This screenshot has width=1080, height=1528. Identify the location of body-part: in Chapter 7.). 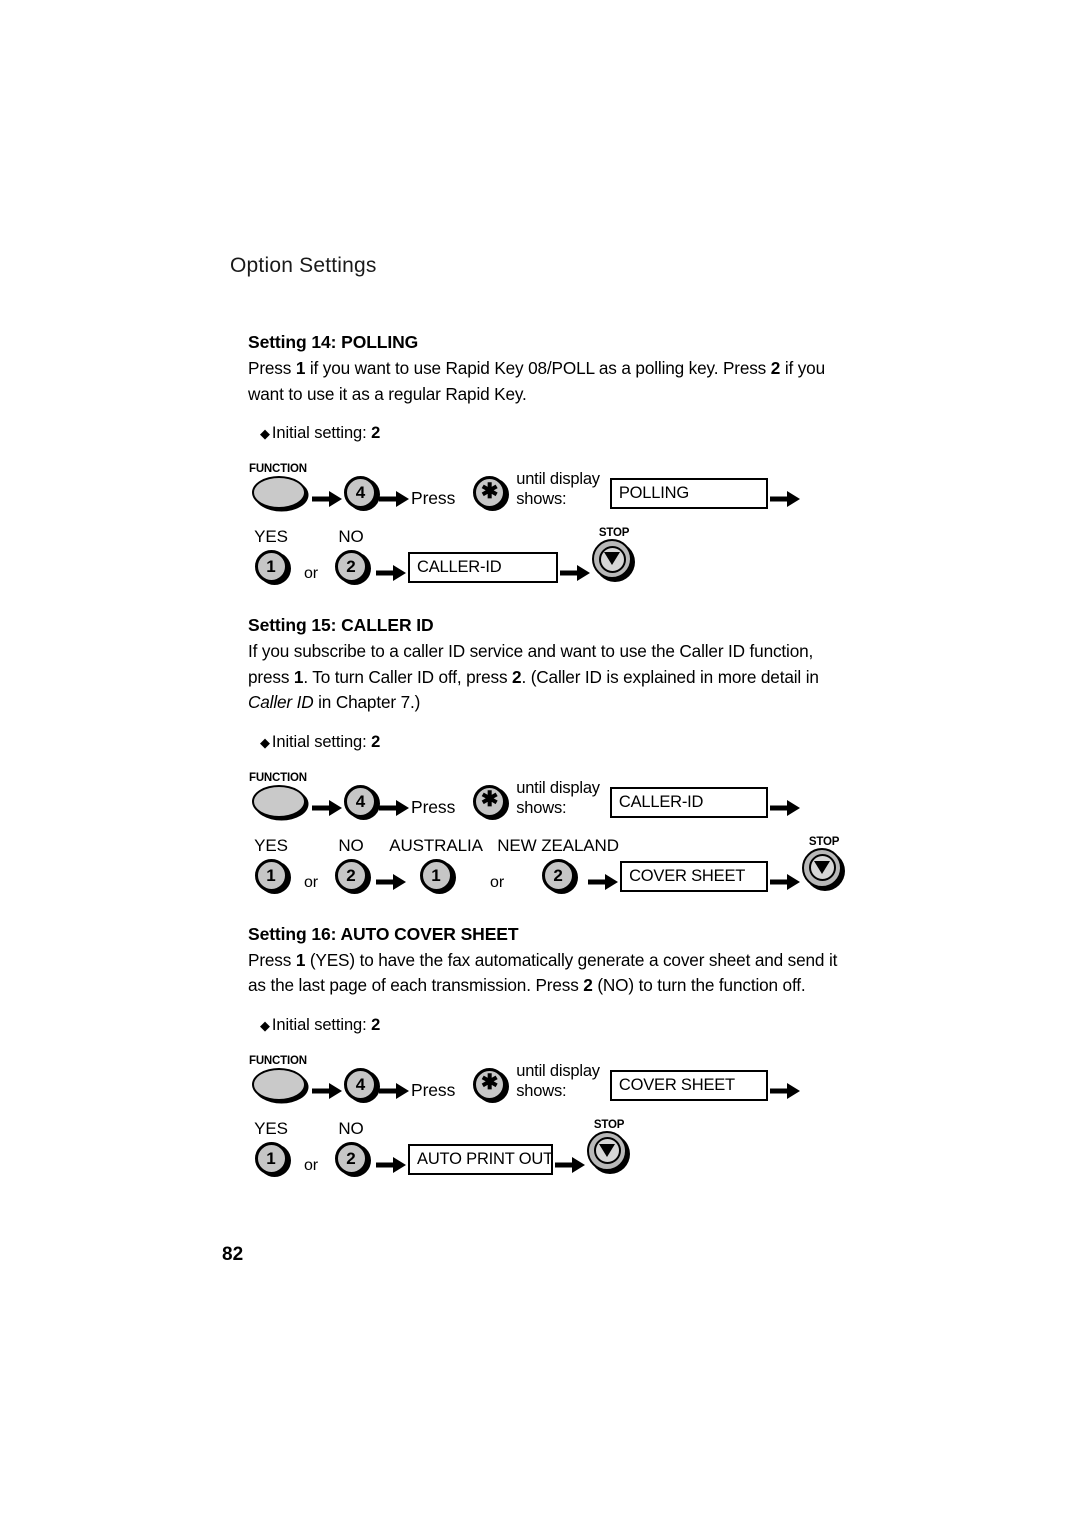
(367, 702).